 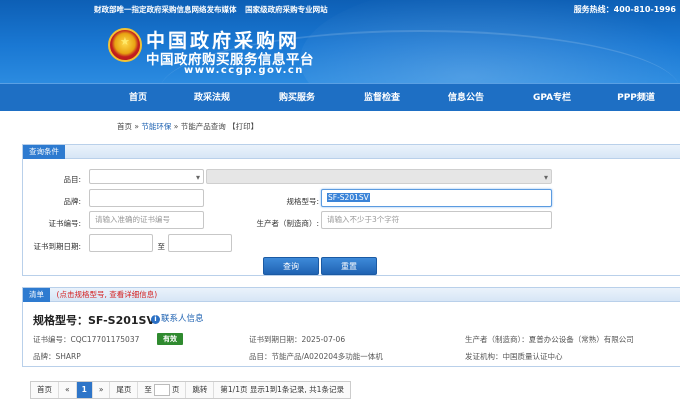 What do you see at coordinates (148, 389) in the screenshot?
I see `pager-goto-prefix: 至` at bounding box center [148, 389].